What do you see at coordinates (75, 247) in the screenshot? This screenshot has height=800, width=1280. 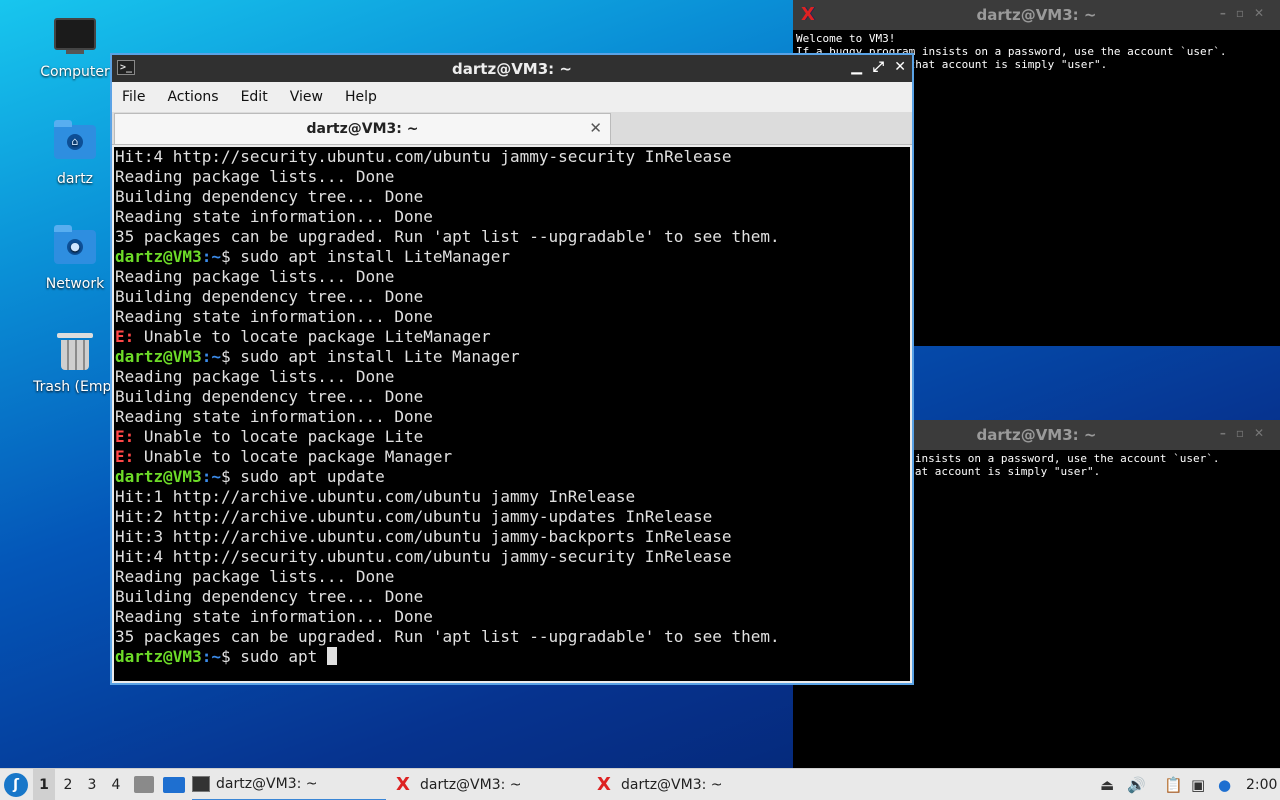 I see `network-folder-icon: ●` at bounding box center [75, 247].